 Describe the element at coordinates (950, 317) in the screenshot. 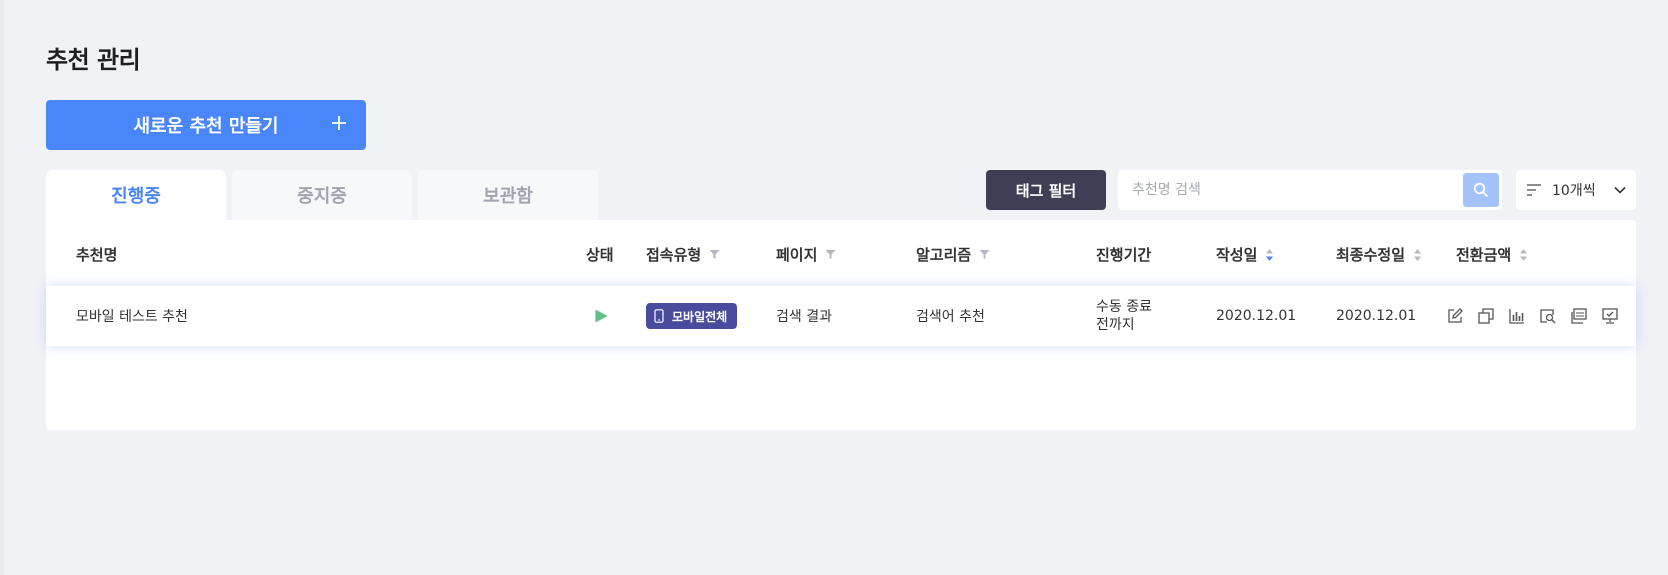

I see `row-algorithm: 검색어 추천` at that location.